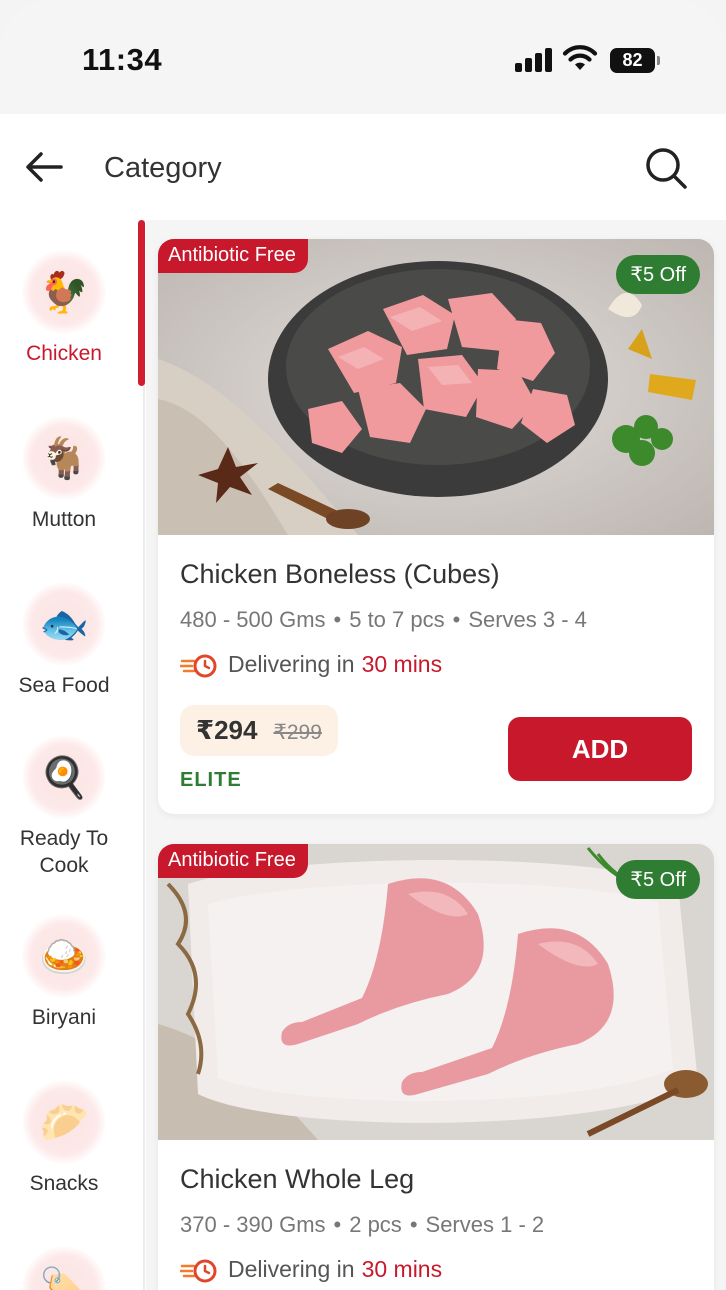  What do you see at coordinates (297, 1179) in the screenshot?
I see `product-name: Chicken Whole Leg` at bounding box center [297, 1179].